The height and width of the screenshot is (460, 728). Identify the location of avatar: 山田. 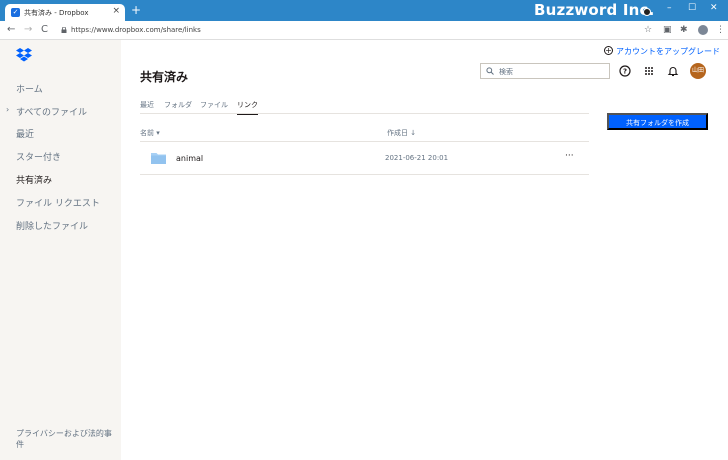
(698, 71).